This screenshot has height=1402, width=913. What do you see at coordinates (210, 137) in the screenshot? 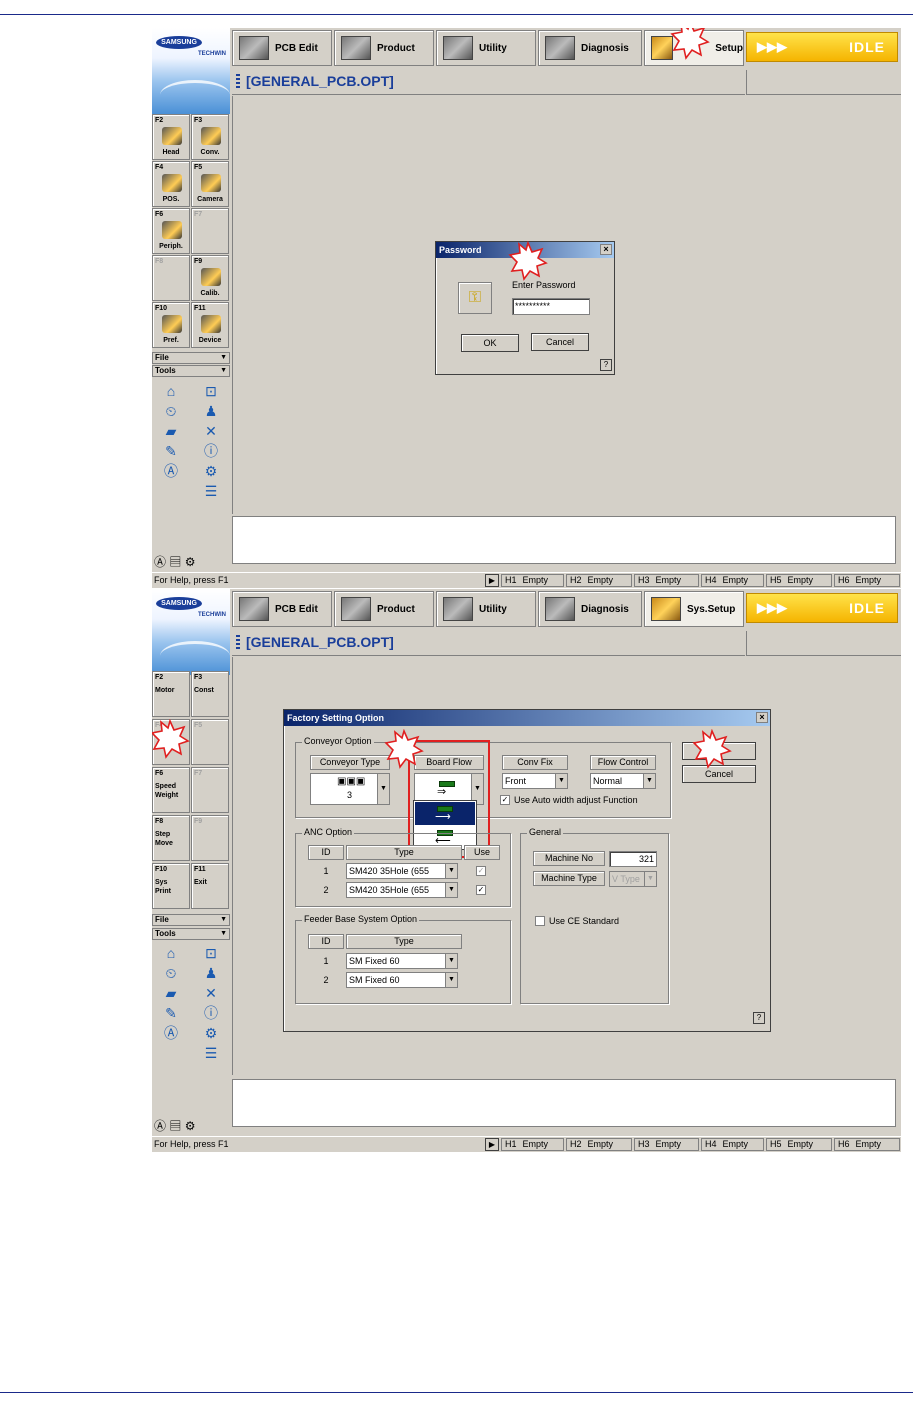
I see `fkey-f3: F3 Conv.` at bounding box center [210, 137].